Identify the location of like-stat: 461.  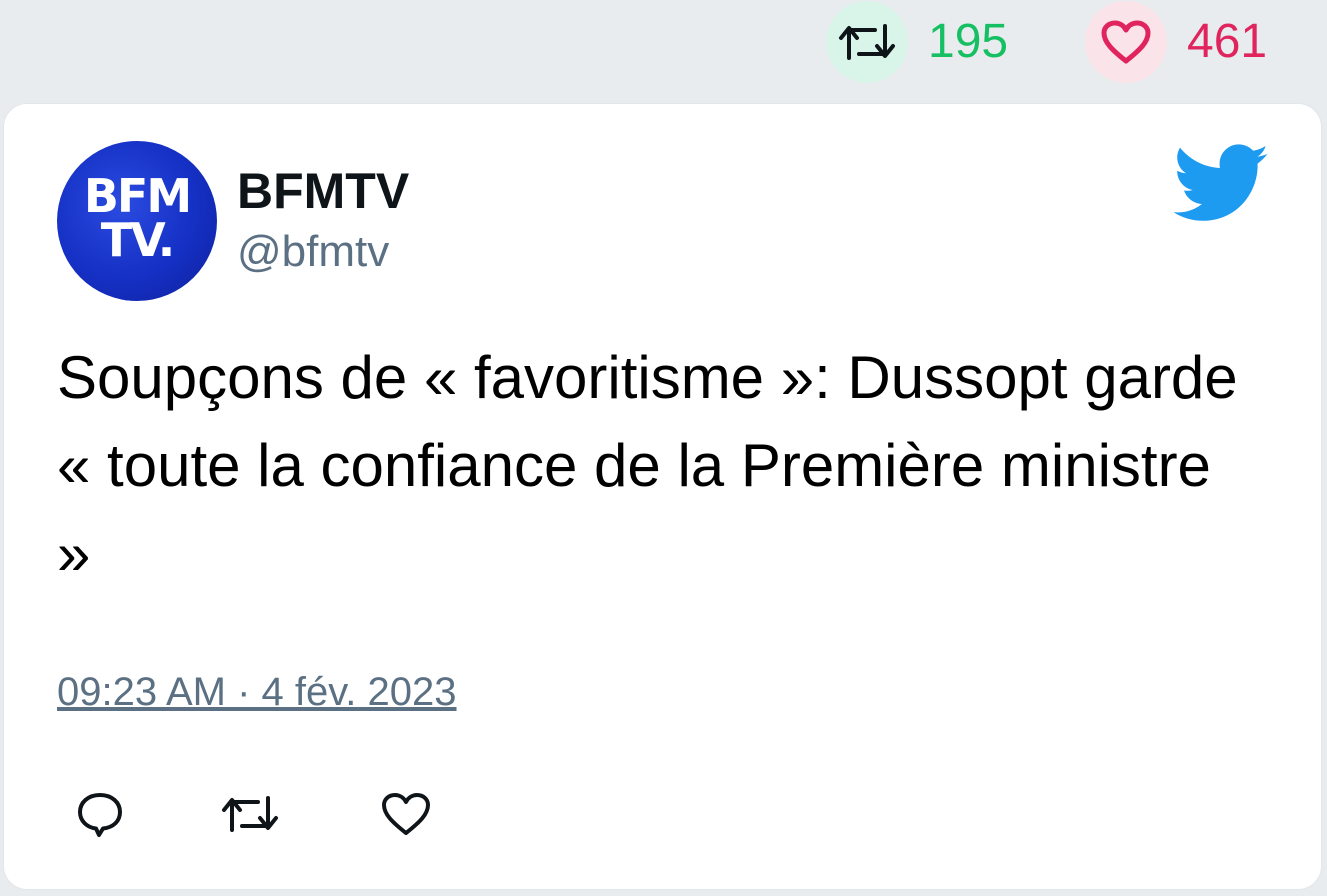
(1176, 42).